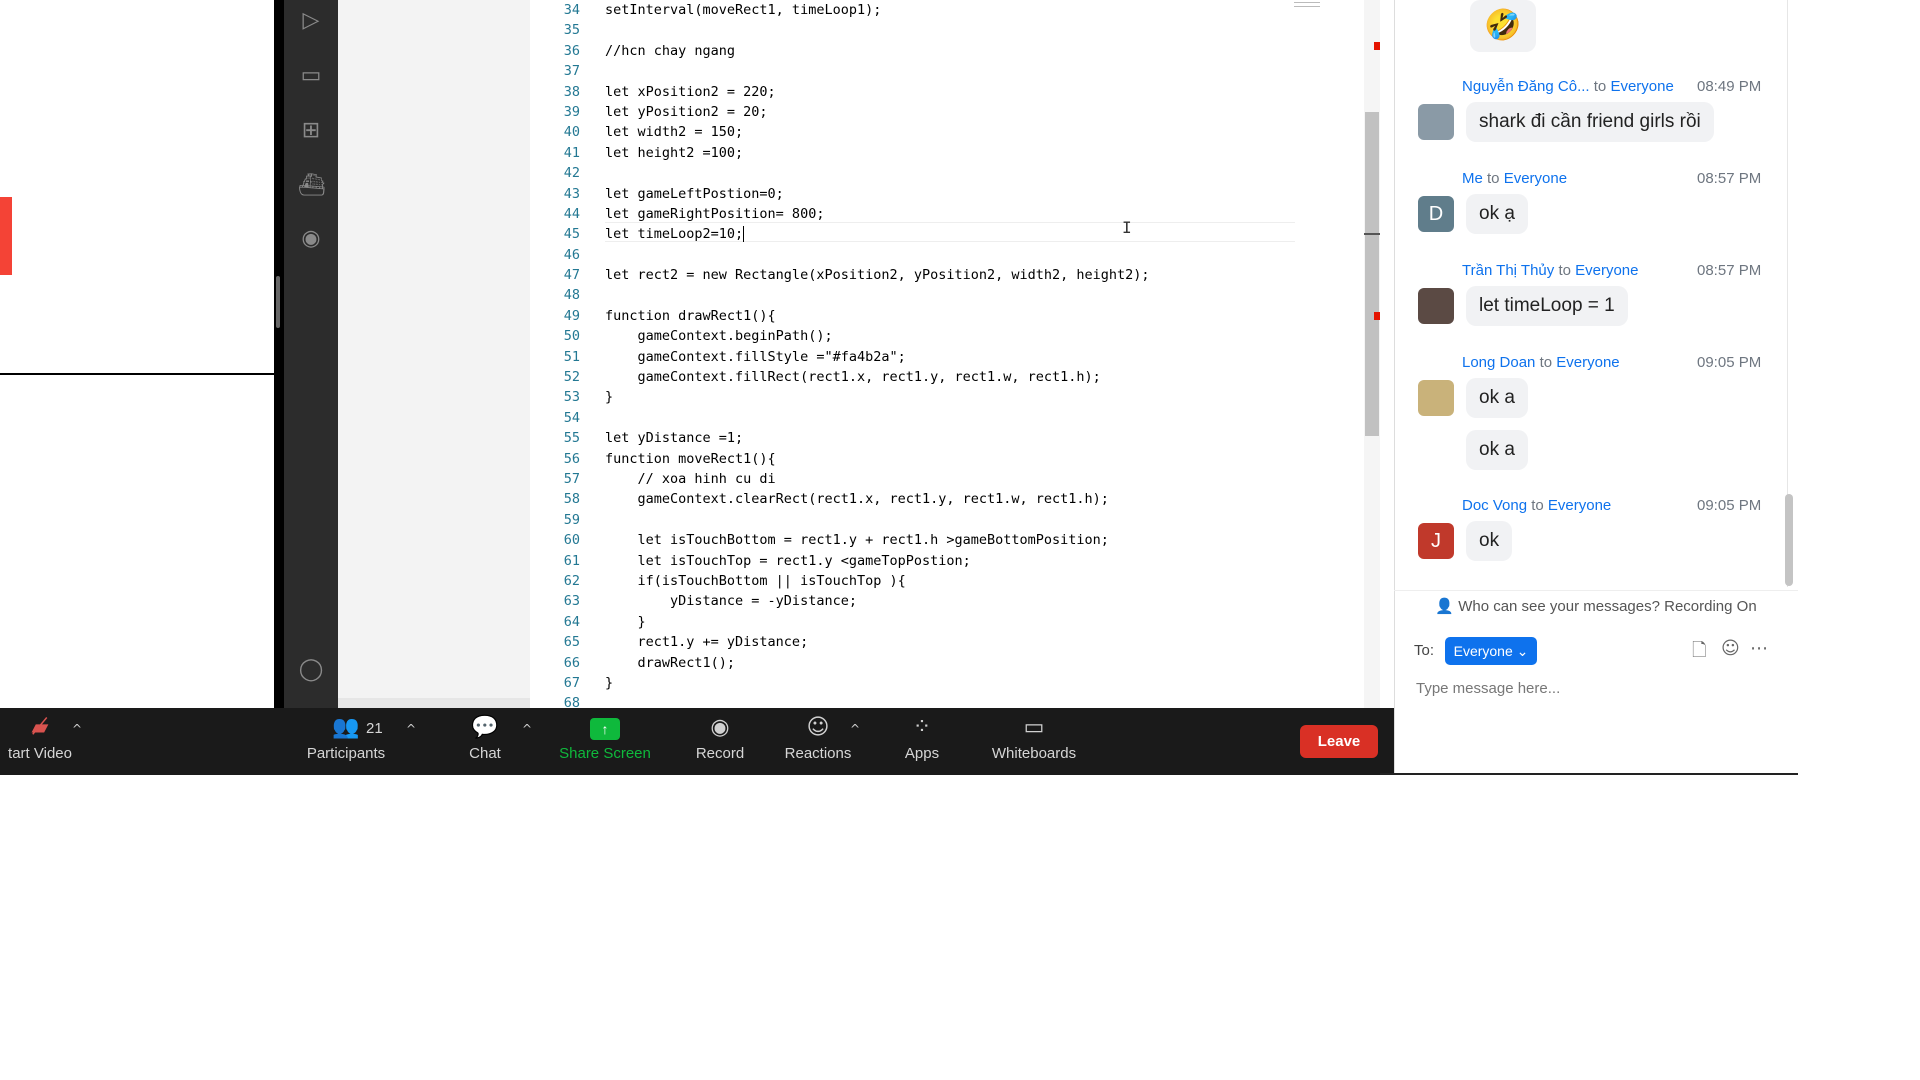 The image size is (1920, 1080). What do you see at coordinates (374, 728) in the screenshot?
I see `participants-count: 21` at bounding box center [374, 728].